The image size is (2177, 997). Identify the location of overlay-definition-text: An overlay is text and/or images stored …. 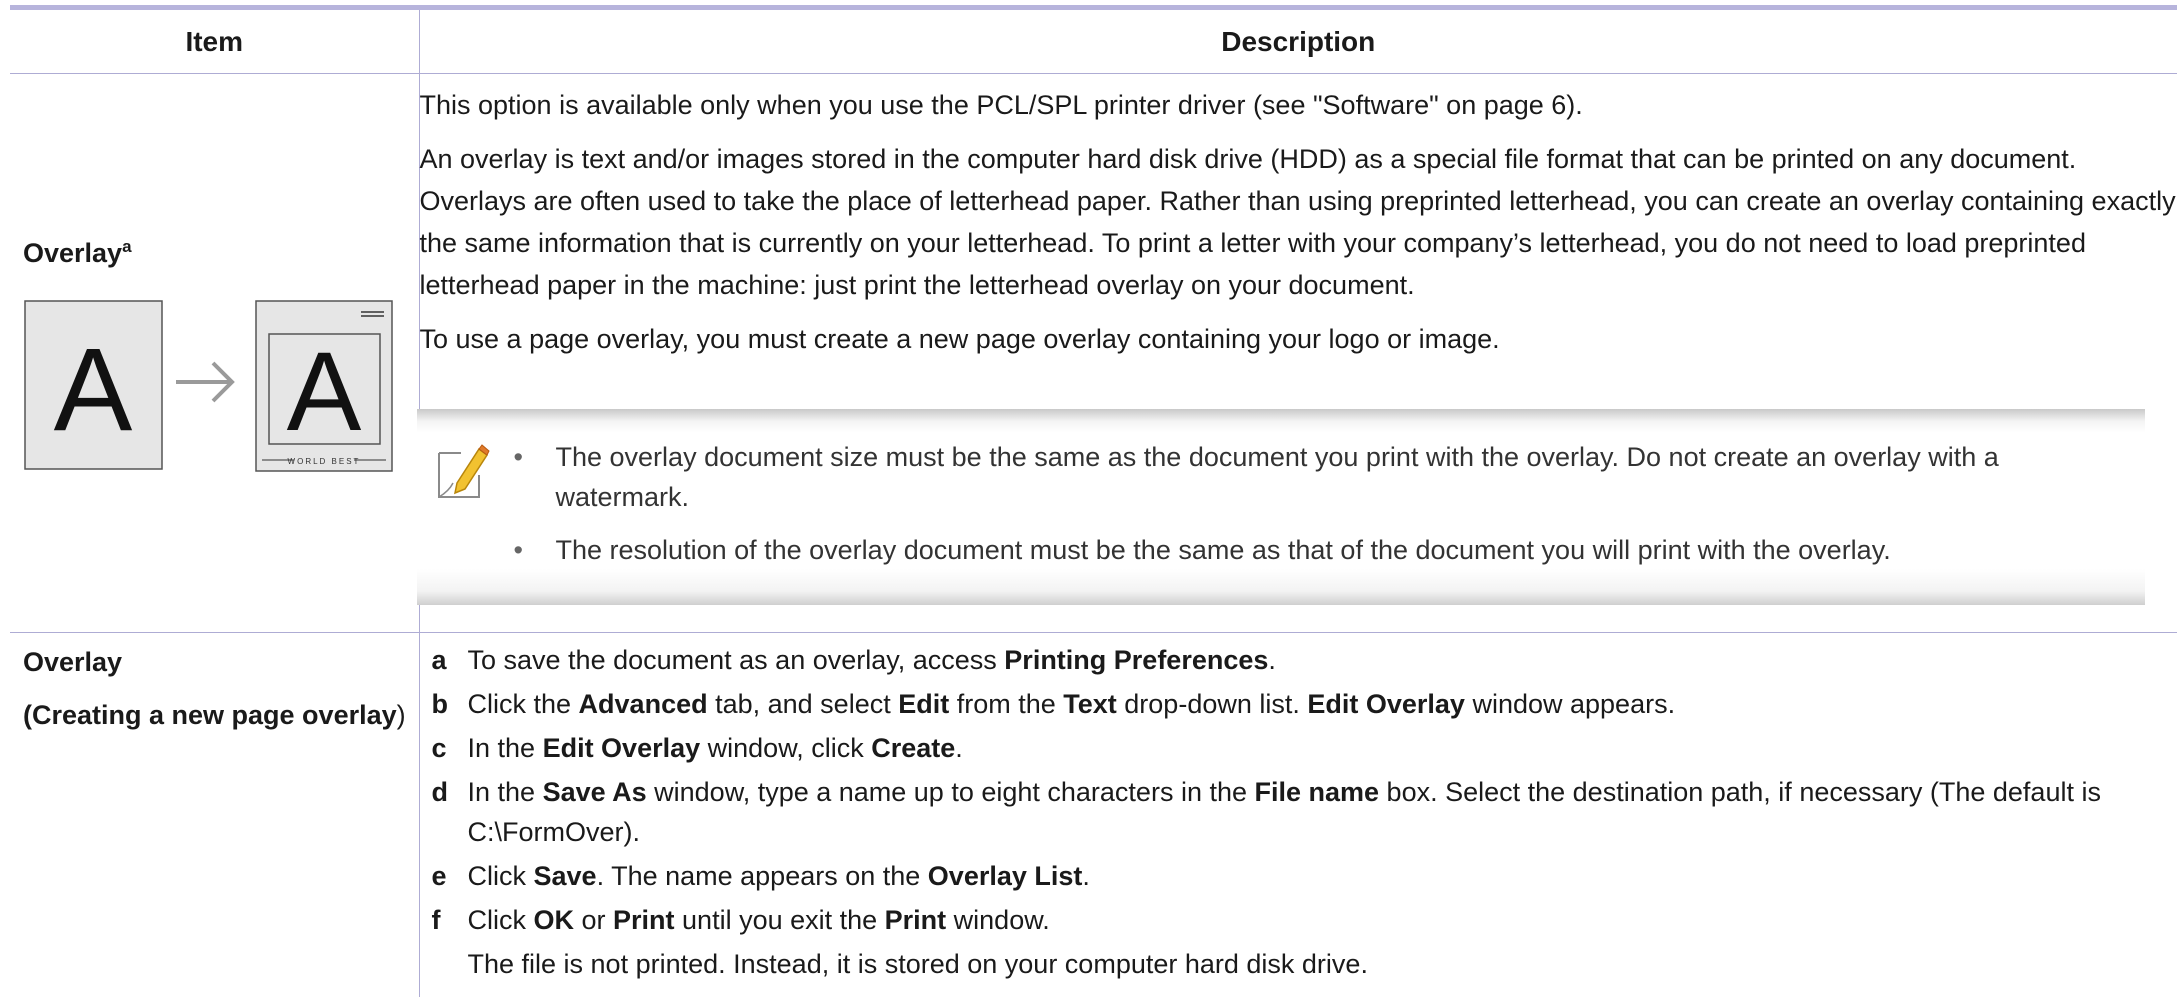
(1298, 222).